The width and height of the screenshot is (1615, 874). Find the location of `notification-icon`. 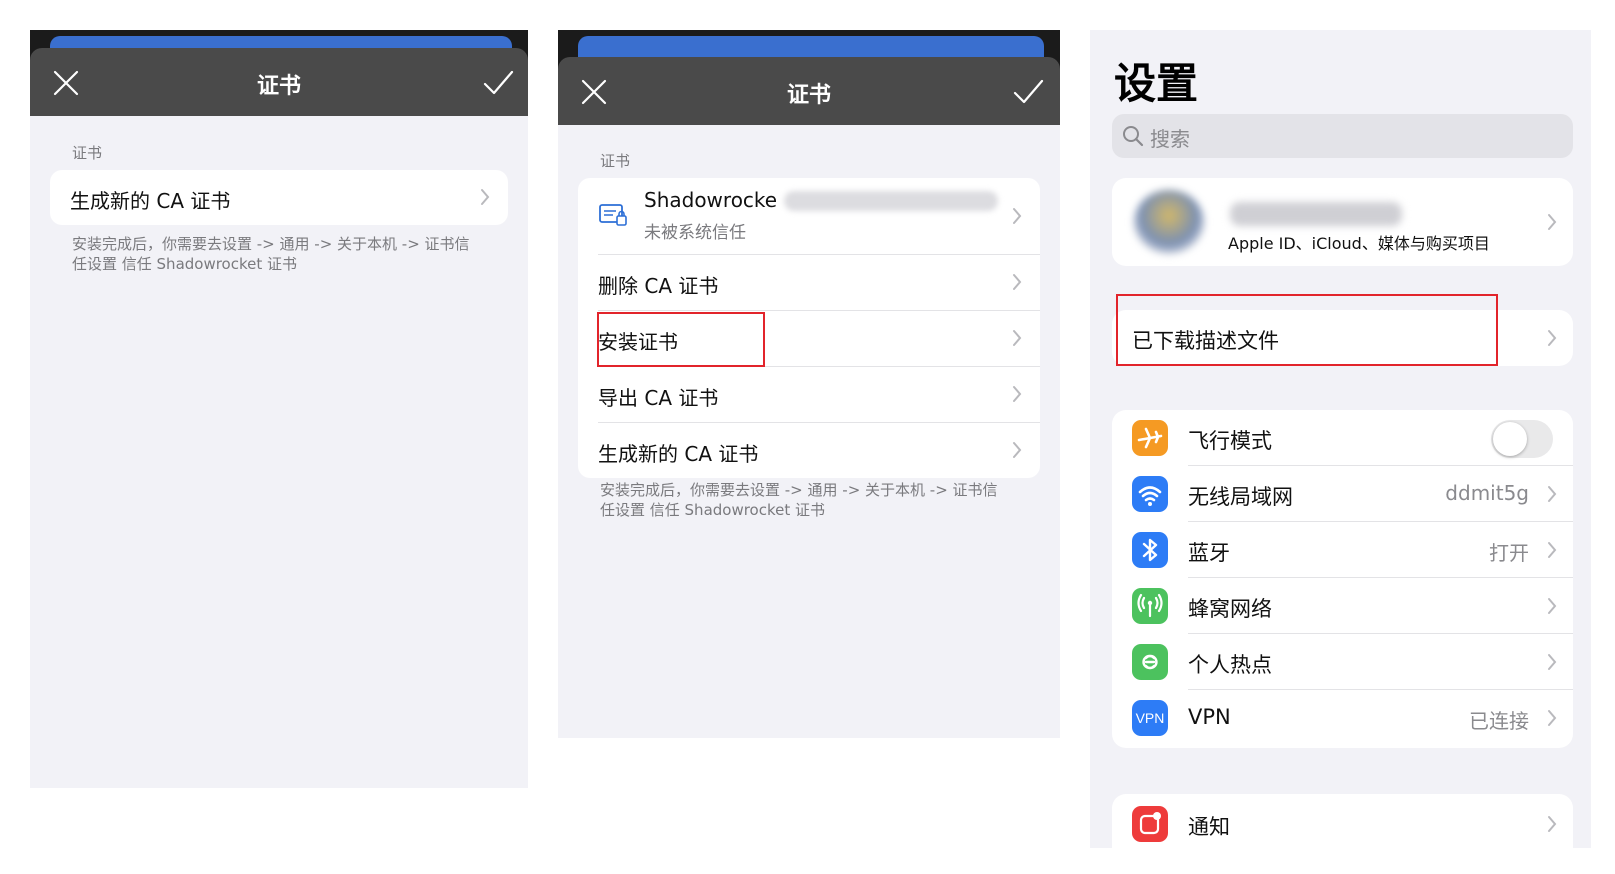

notification-icon is located at coordinates (1150, 824).